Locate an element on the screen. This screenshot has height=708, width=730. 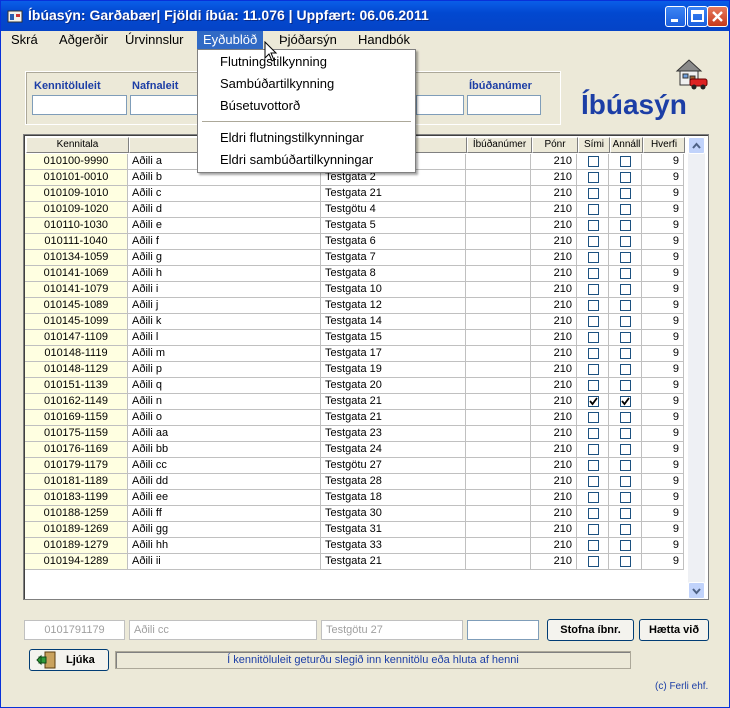
menu-item-eldri-flutningstilkynningar: Eldri flutningstilkynningar is located at coordinates (292, 137).